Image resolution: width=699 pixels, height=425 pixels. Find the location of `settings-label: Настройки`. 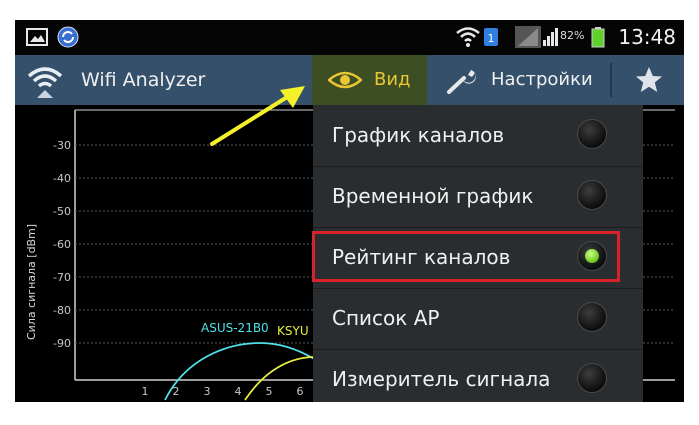

settings-label: Настройки is located at coordinates (542, 79).